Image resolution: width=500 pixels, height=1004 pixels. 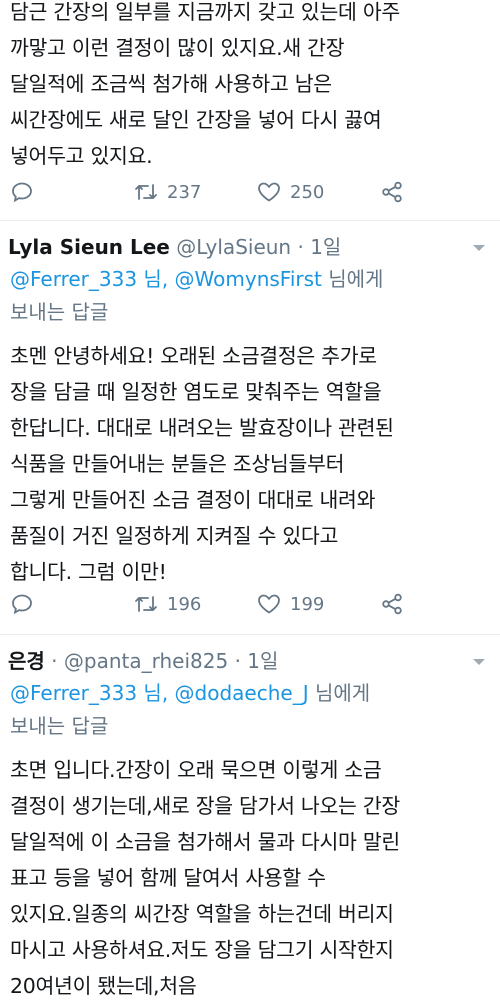 What do you see at coordinates (196, 392) in the screenshot?
I see `body-line: 장을 담글 때 일정한 염도로 맞춰주는 역할을` at bounding box center [196, 392].